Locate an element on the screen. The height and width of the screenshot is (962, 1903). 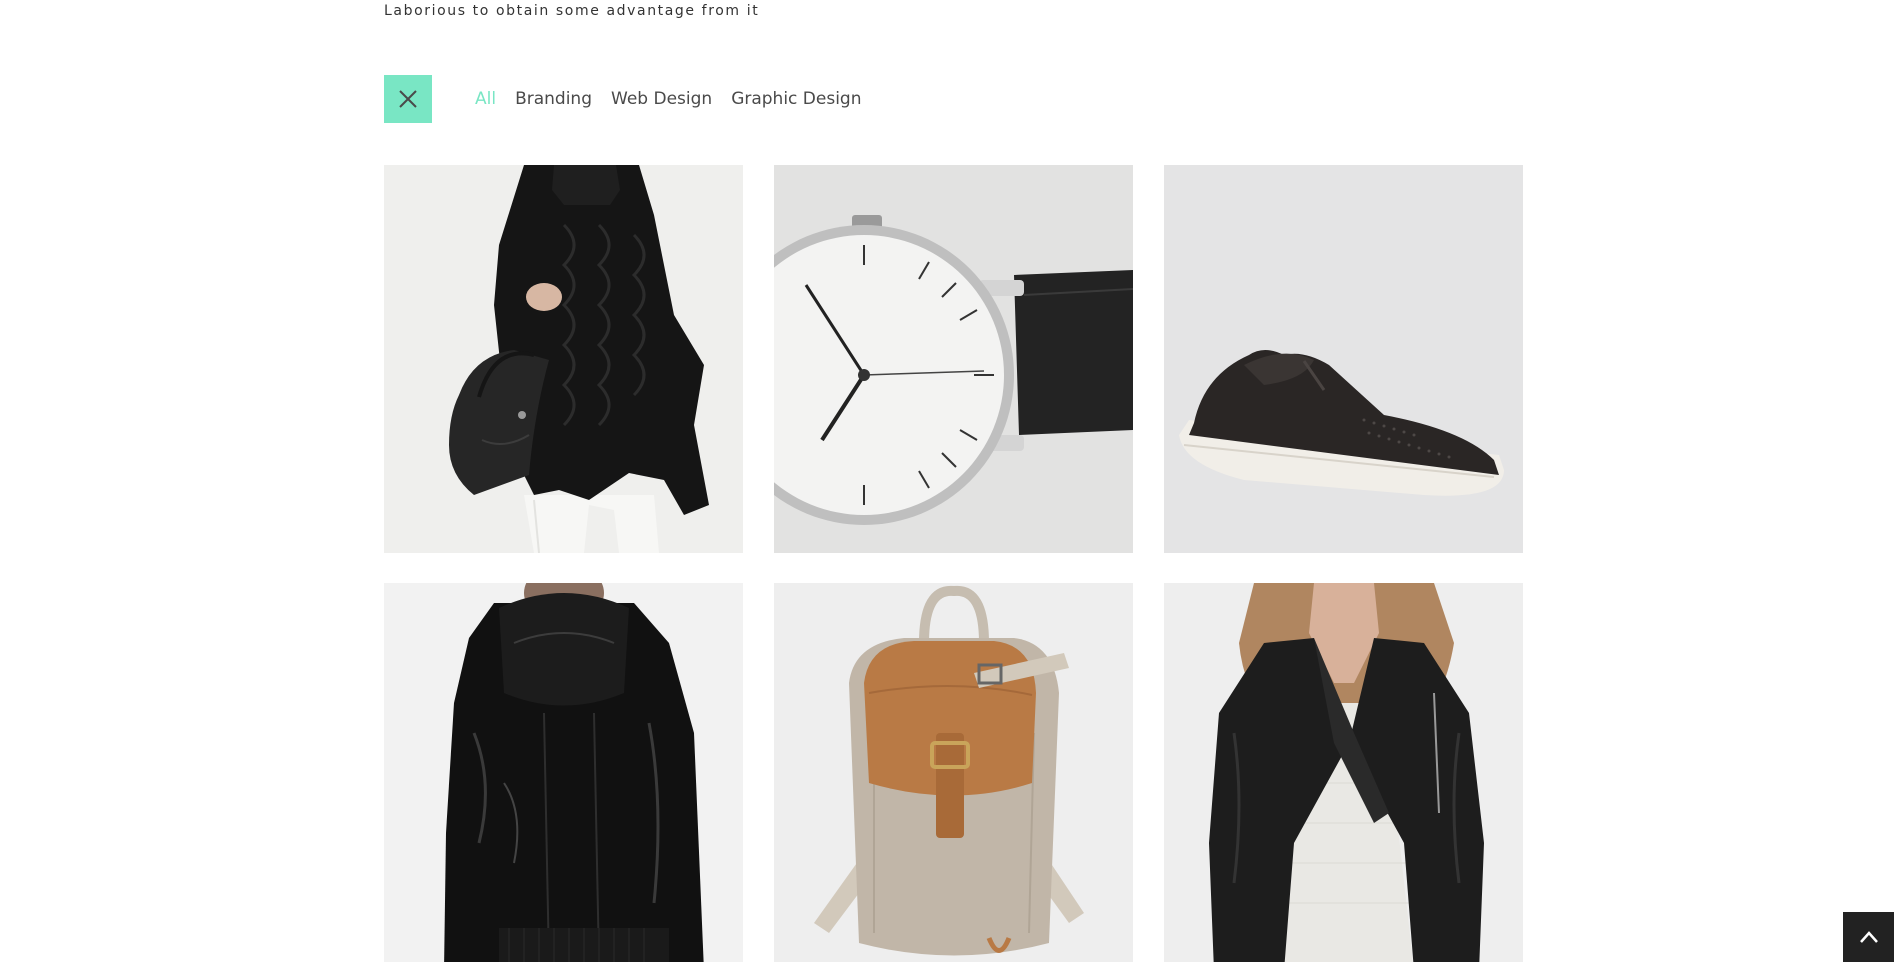
leather-hooded-jacket-image is located at coordinates (563, 772).